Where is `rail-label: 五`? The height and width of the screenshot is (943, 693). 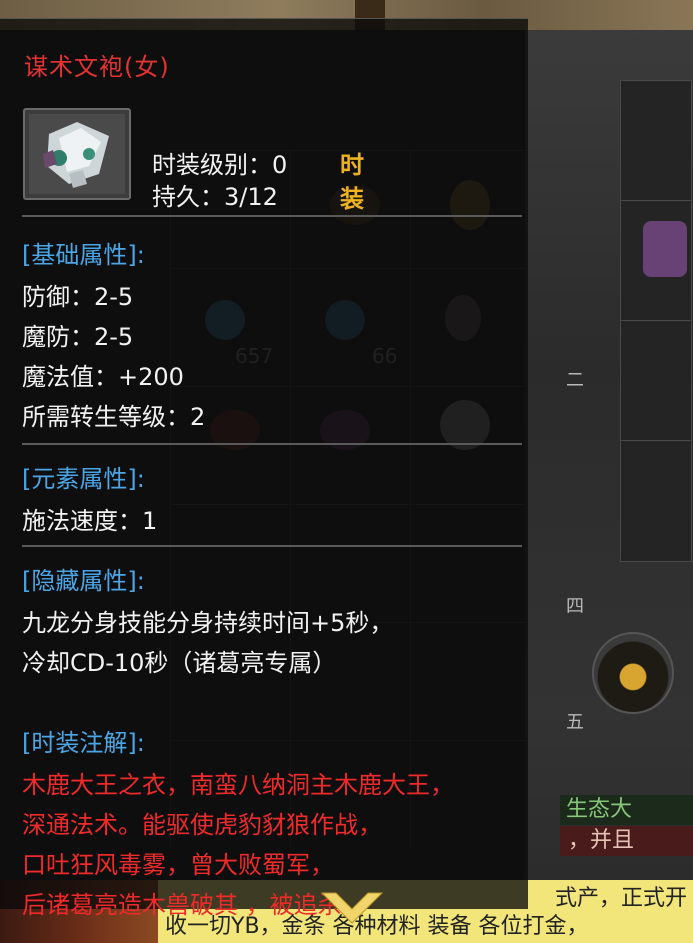 rail-label: 五 is located at coordinates (575, 722).